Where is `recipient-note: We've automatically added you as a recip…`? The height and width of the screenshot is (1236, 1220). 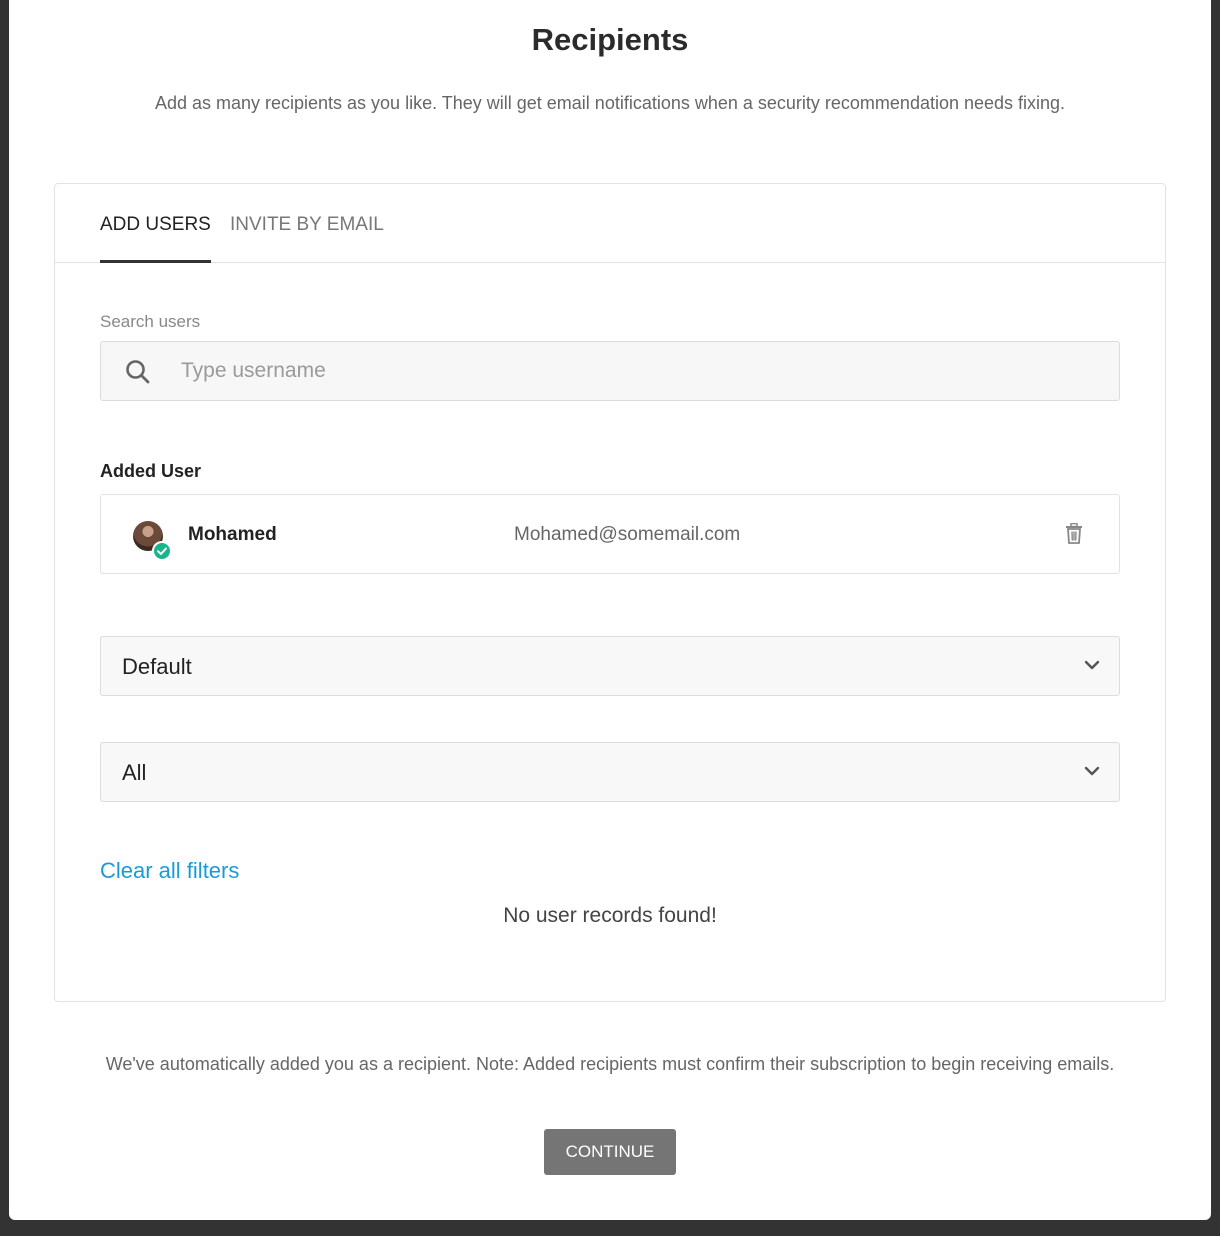 recipient-note: We've automatically added you as a recip… is located at coordinates (610, 1064).